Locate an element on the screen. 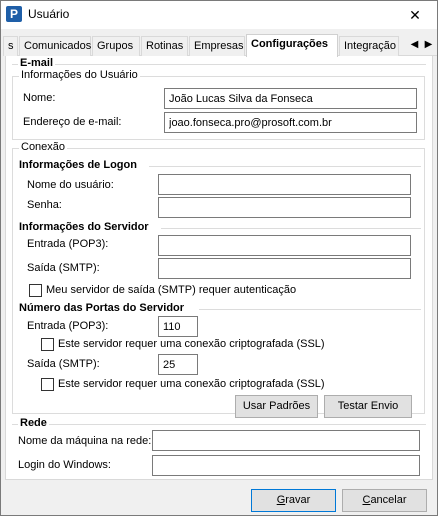  tab-label: s is located at coordinates (11, 46).